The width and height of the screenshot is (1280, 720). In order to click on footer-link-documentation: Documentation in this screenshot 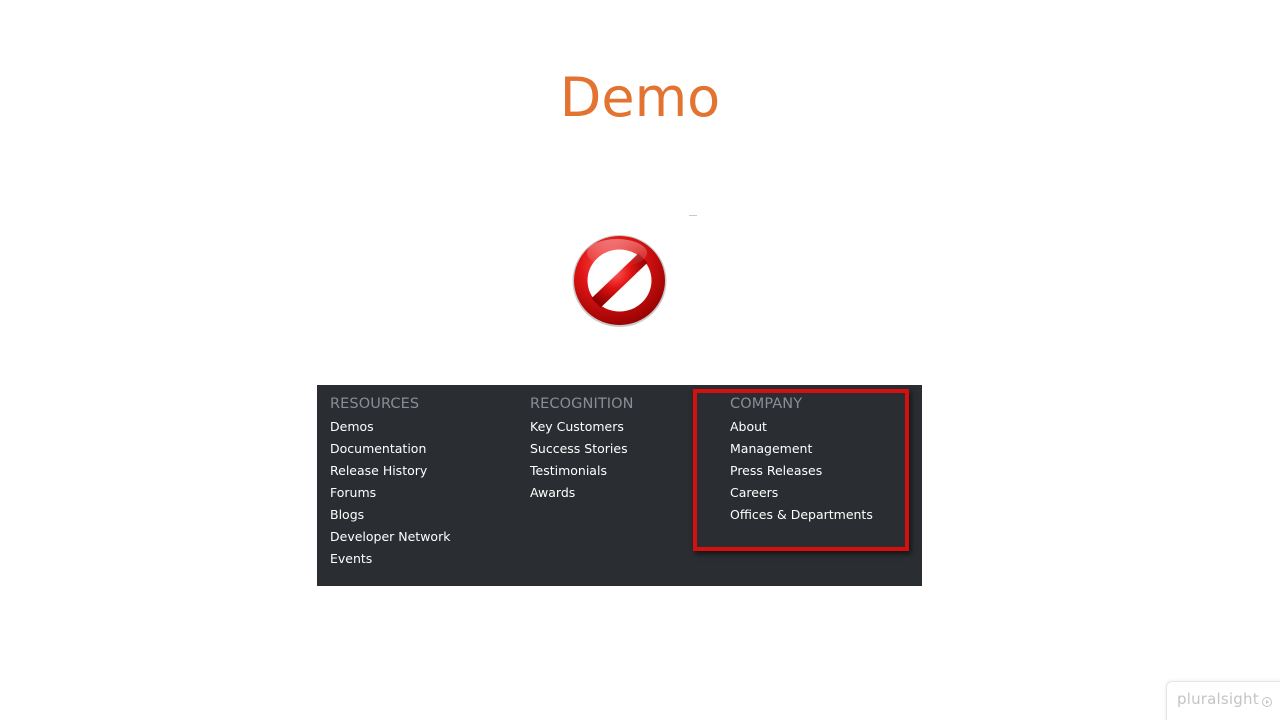, I will do `click(390, 449)`.